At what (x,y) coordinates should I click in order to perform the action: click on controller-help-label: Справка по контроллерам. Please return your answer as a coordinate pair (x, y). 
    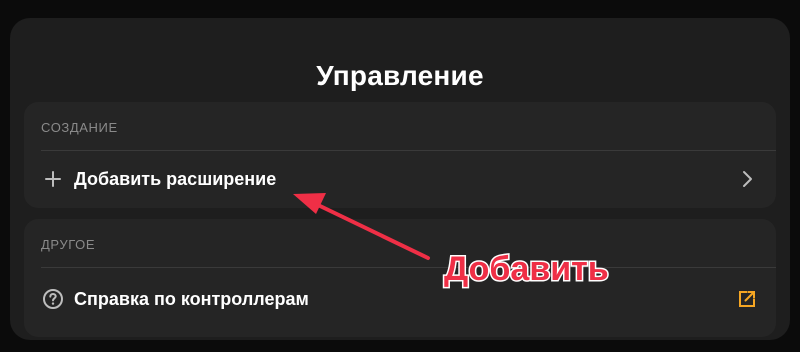
    Looking at the image, I should click on (191, 299).